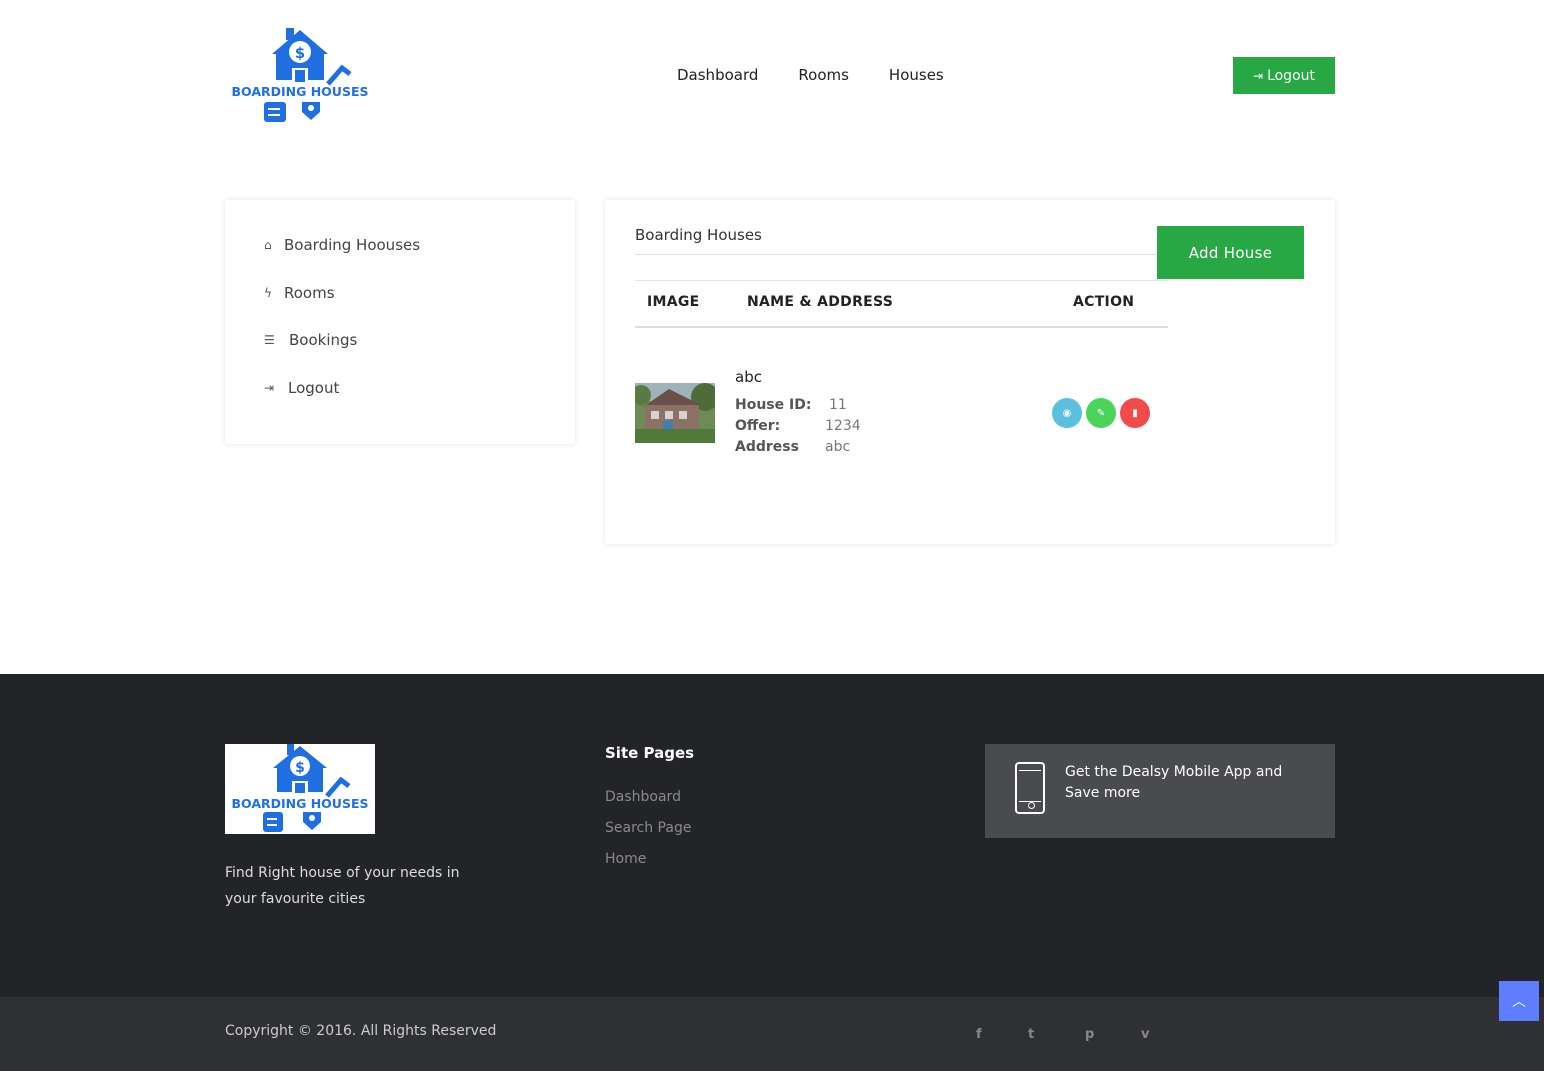 The width and height of the screenshot is (1544, 1071). What do you see at coordinates (269, 340) in the screenshot?
I see `list-icon: ☰` at bounding box center [269, 340].